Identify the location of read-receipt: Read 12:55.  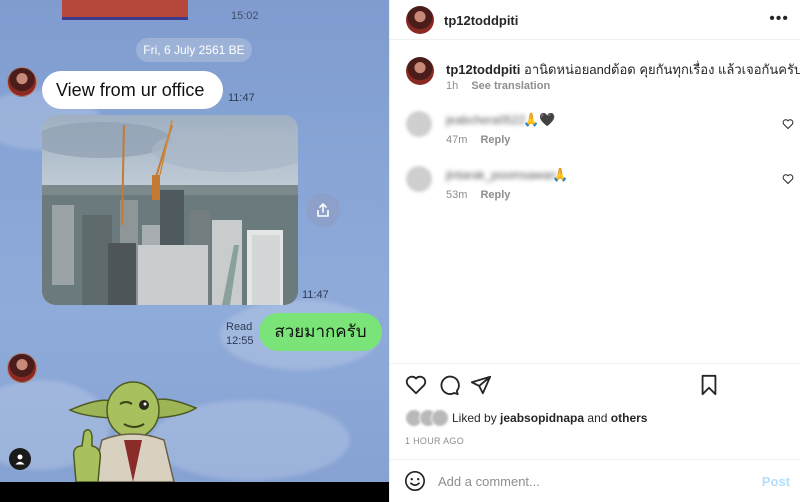
(240, 334).